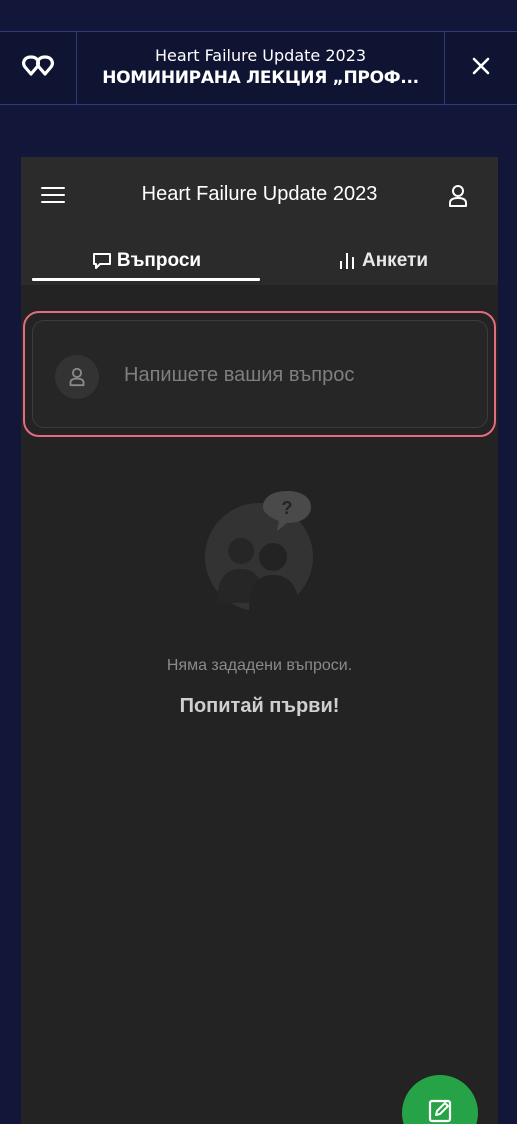  I want to click on ask-question-button, so click(440, 1099).